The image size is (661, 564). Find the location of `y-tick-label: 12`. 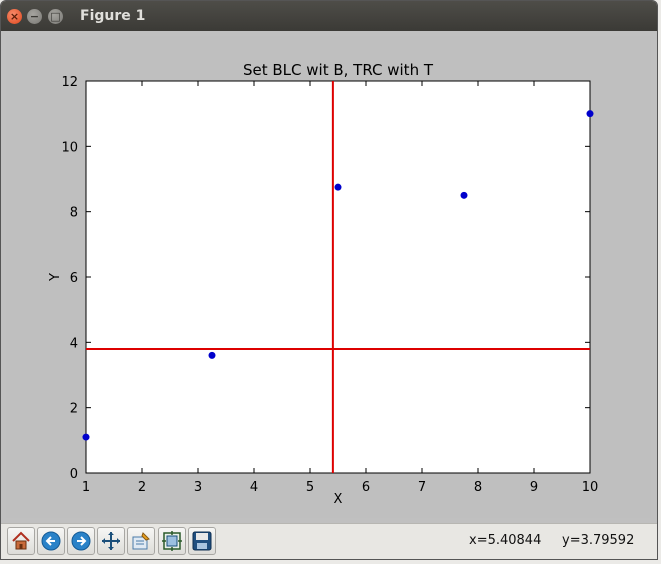

y-tick-label: 12 is located at coordinates (69, 82).